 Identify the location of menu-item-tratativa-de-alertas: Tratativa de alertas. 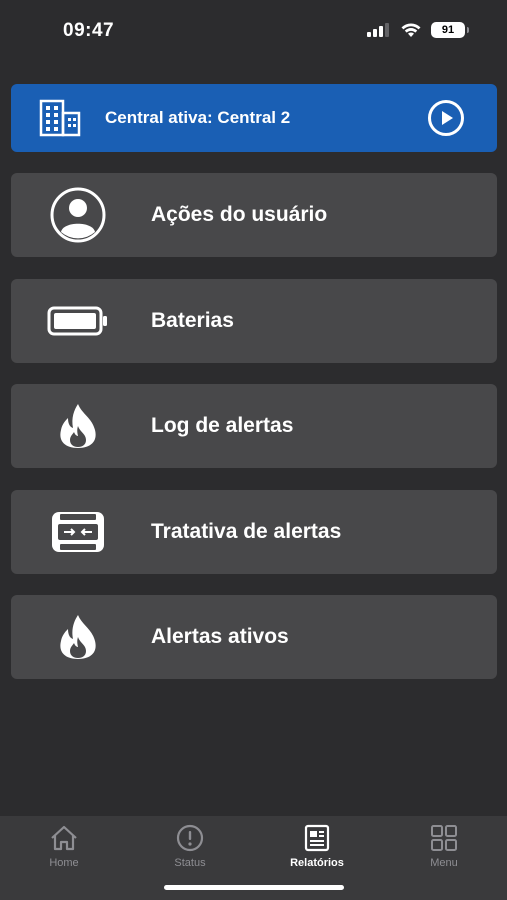
(254, 532).